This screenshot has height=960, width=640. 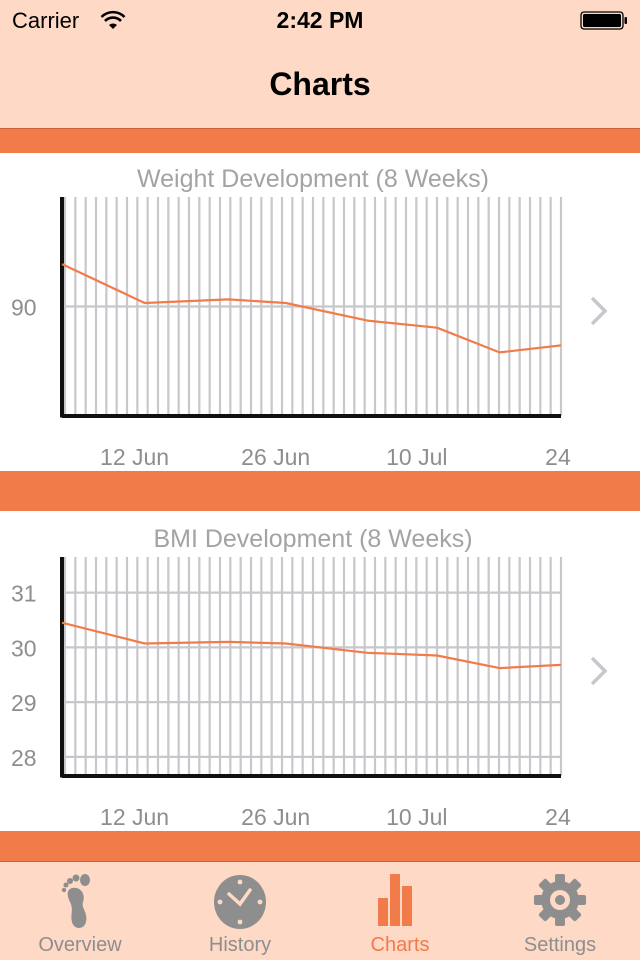 I want to click on clock-icon, so click(x=240, y=902).